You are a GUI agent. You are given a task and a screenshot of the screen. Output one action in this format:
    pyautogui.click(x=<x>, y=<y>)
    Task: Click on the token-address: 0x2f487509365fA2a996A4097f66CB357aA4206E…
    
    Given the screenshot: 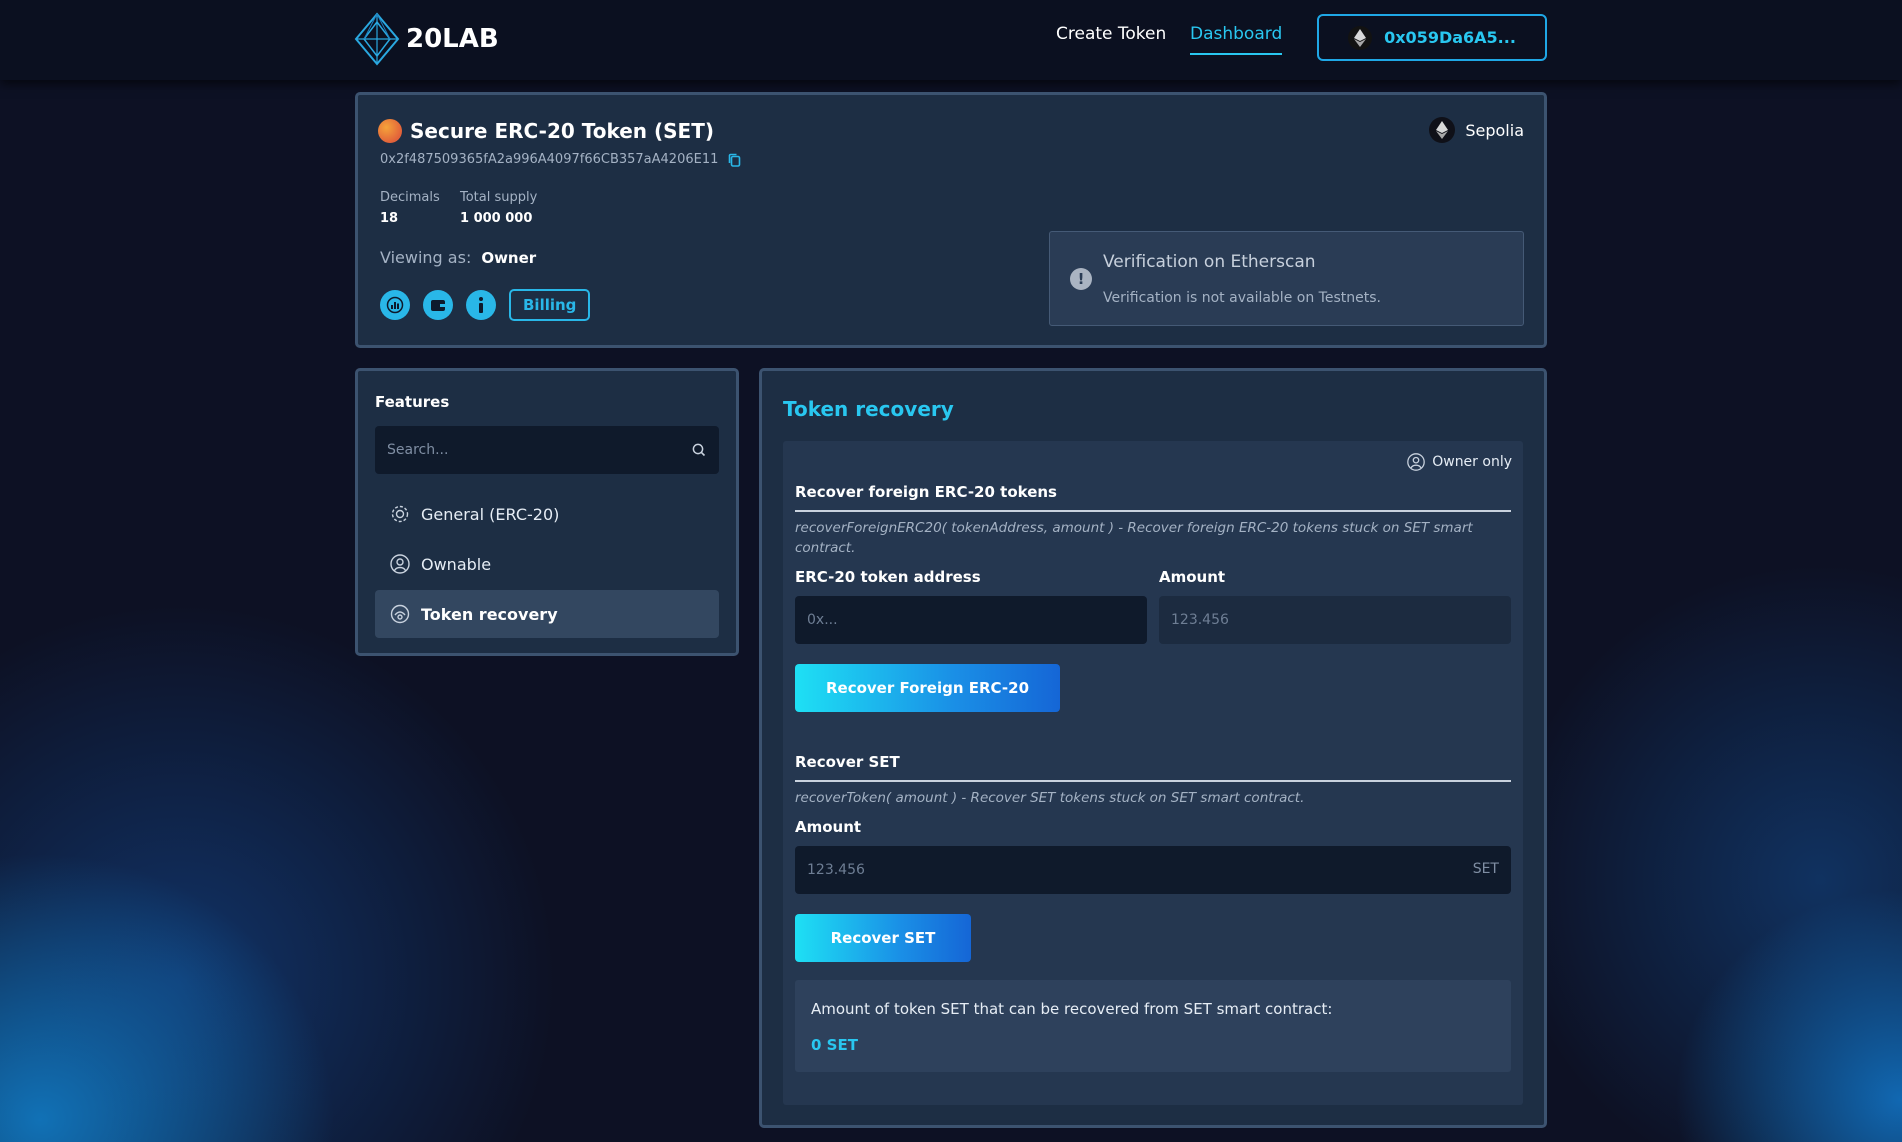 What is the action you would take?
    pyautogui.click(x=549, y=159)
    